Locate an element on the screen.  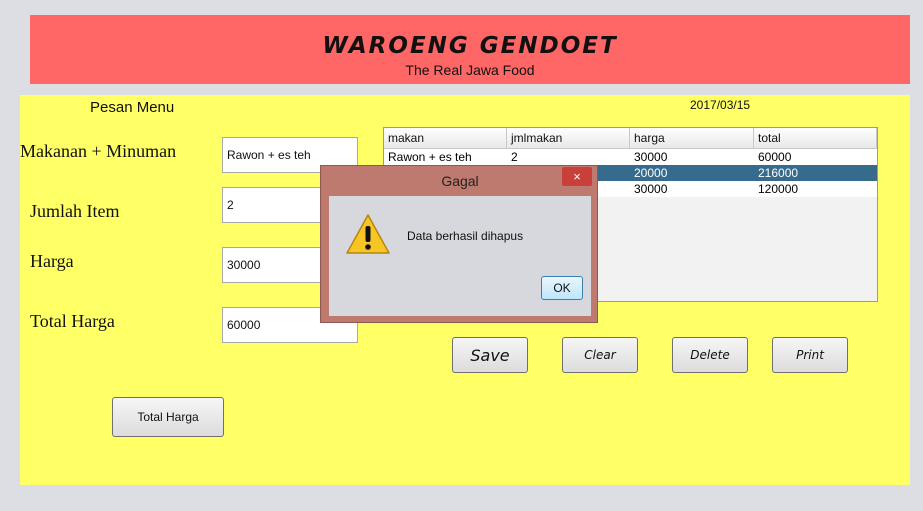
total-harga-button: Total Harga is located at coordinates (168, 417).